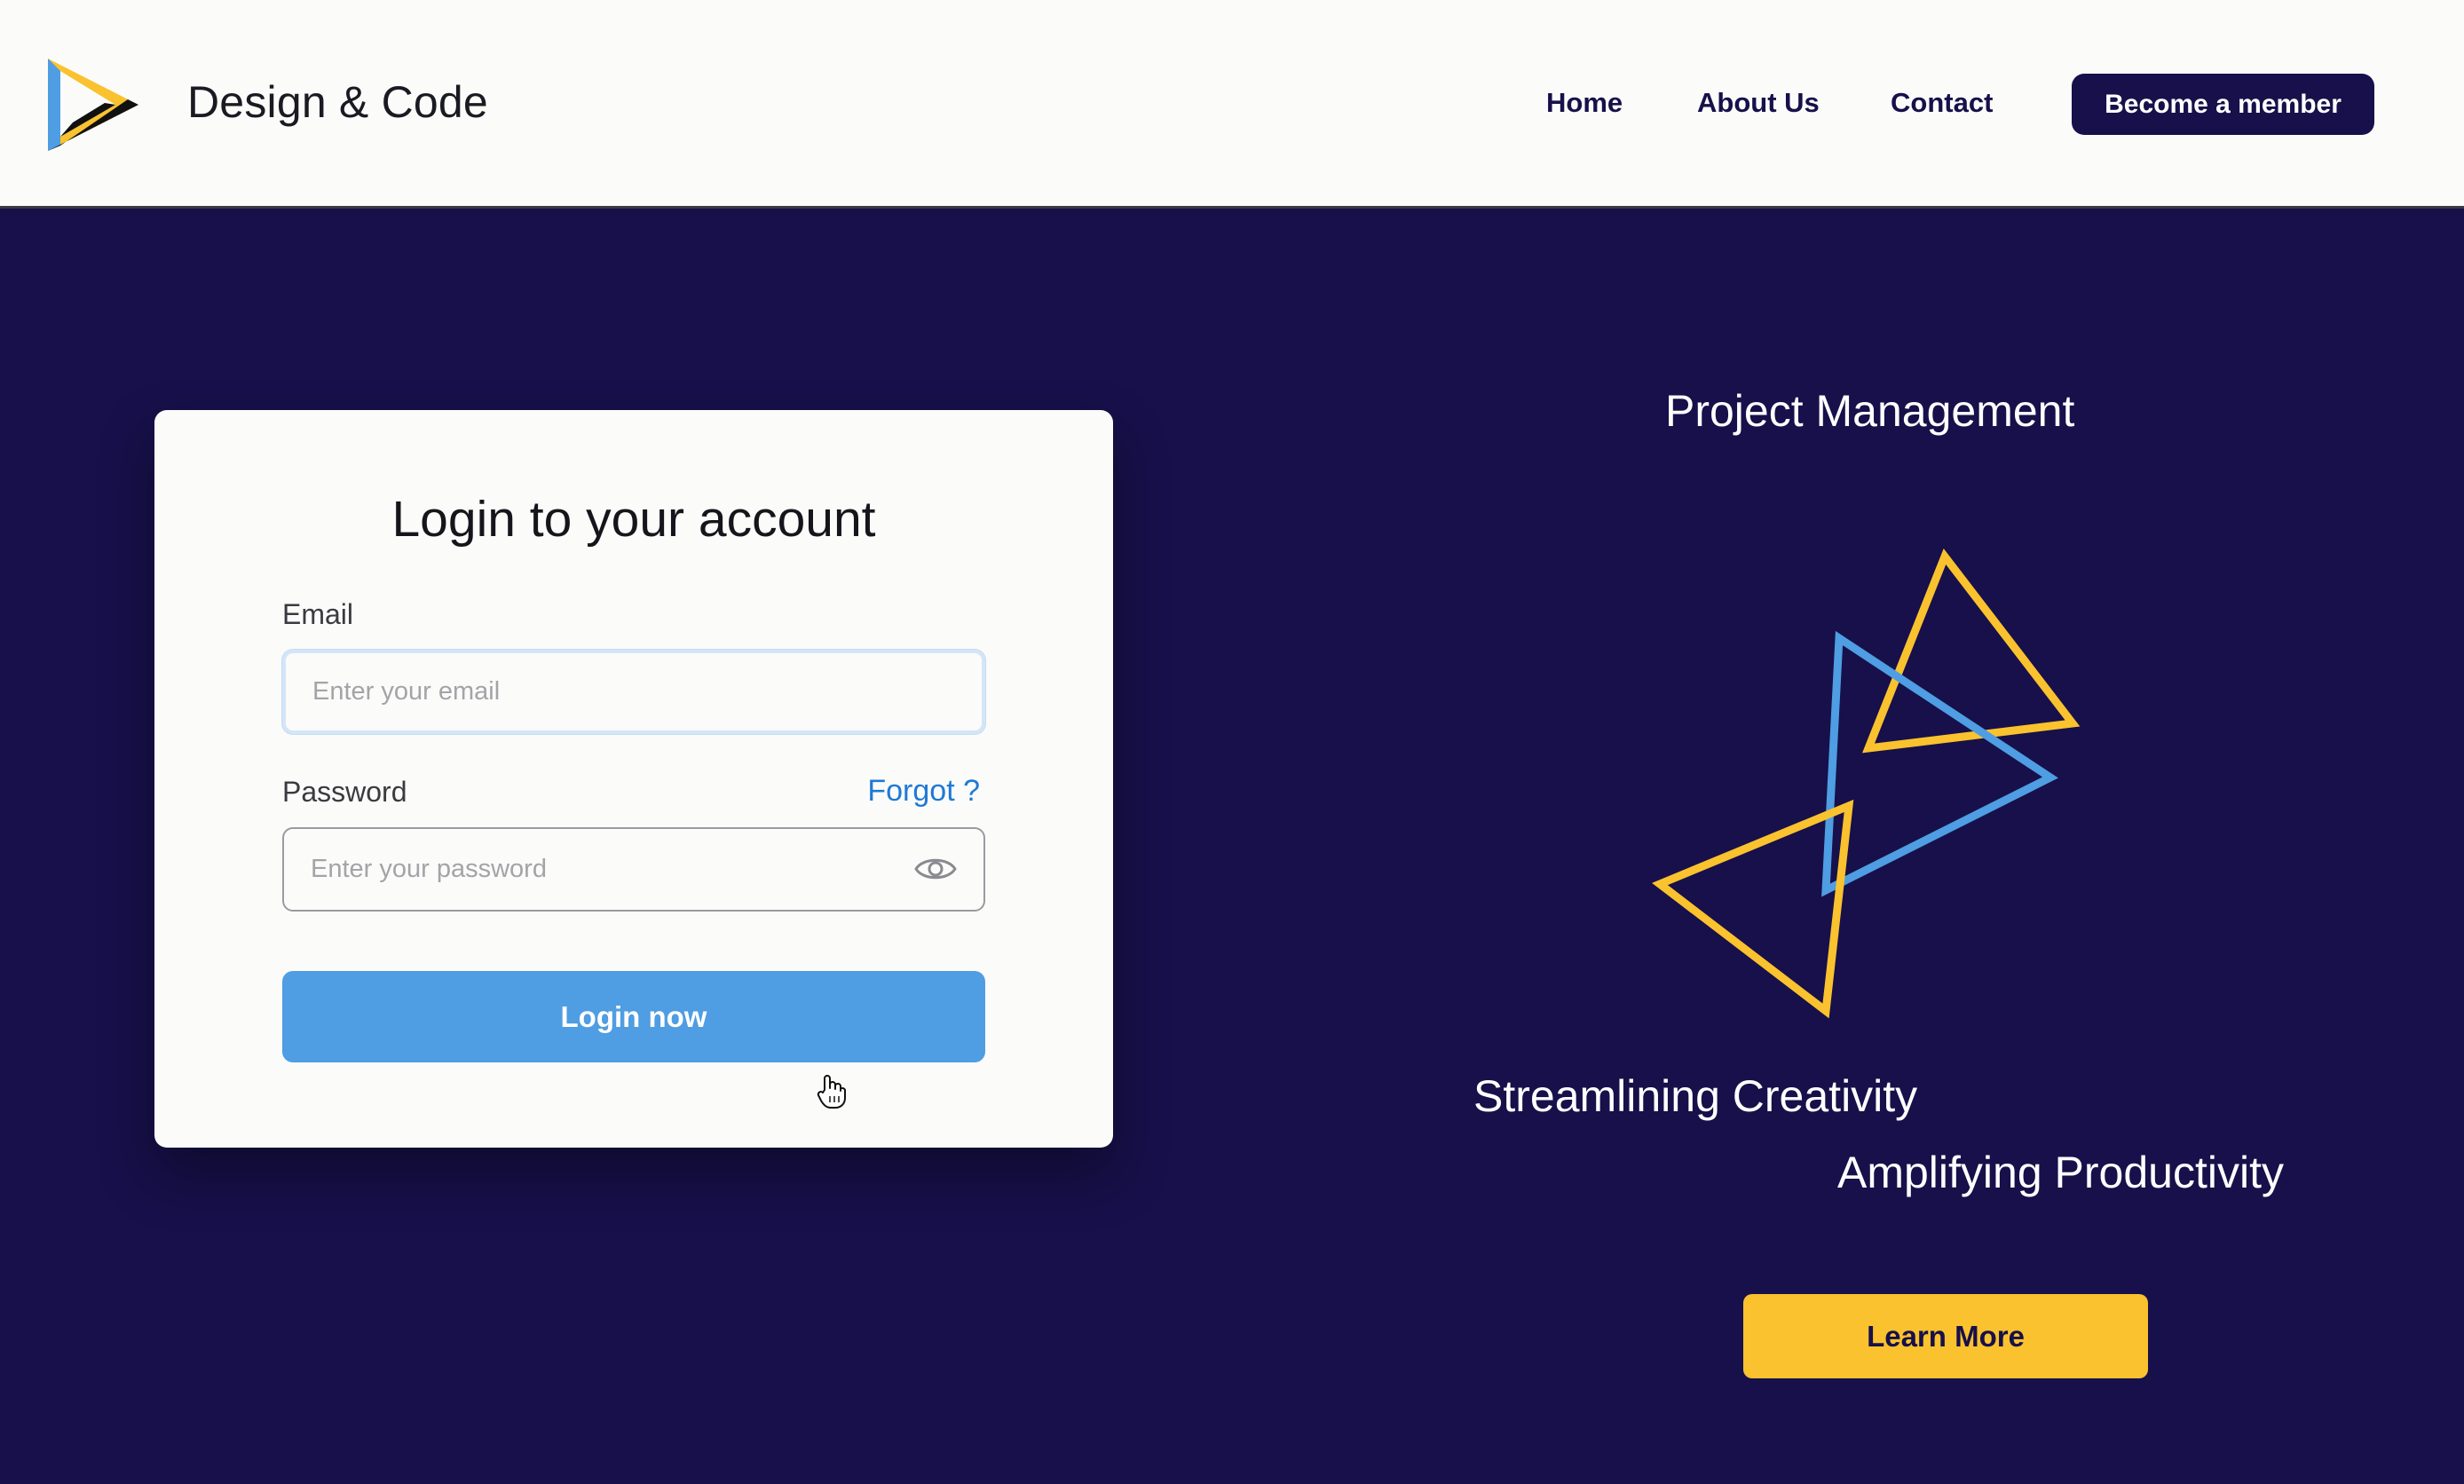  What do you see at coordinates (633, 692) in the screenshot?
I see `email-input` at bounding box center [633, 692].